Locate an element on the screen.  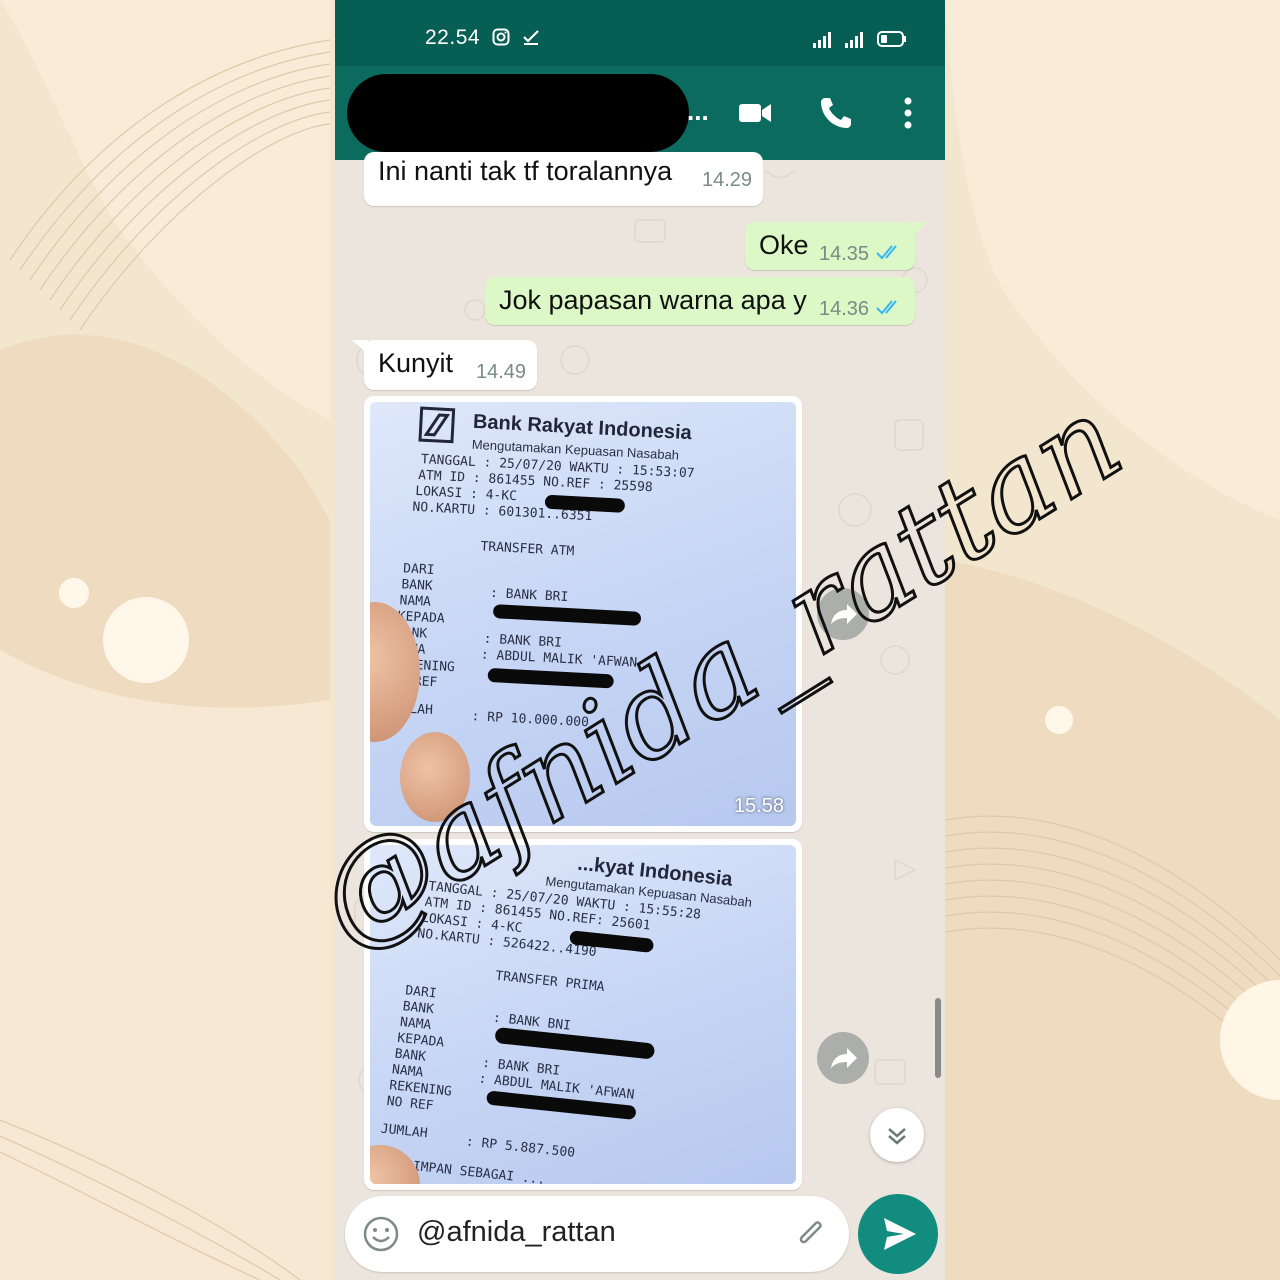
video-call-icon is located at coordinates (756, 113).